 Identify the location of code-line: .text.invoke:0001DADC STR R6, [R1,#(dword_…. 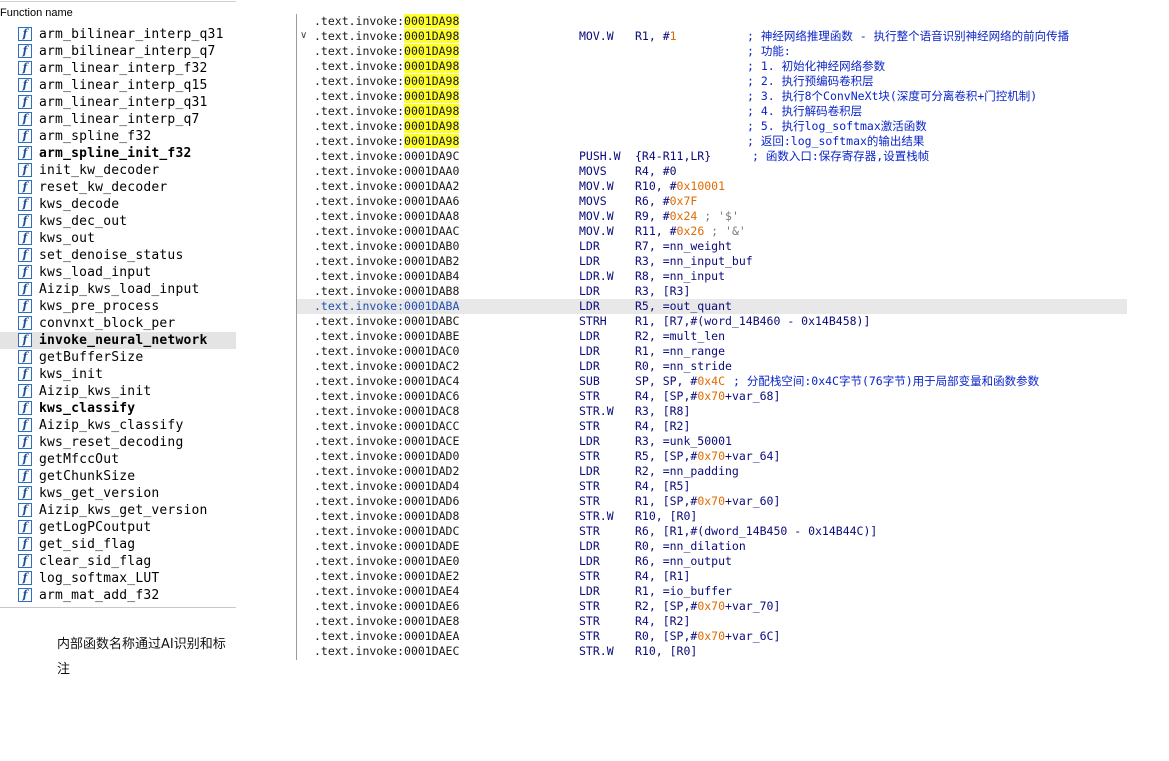
(712, 531).